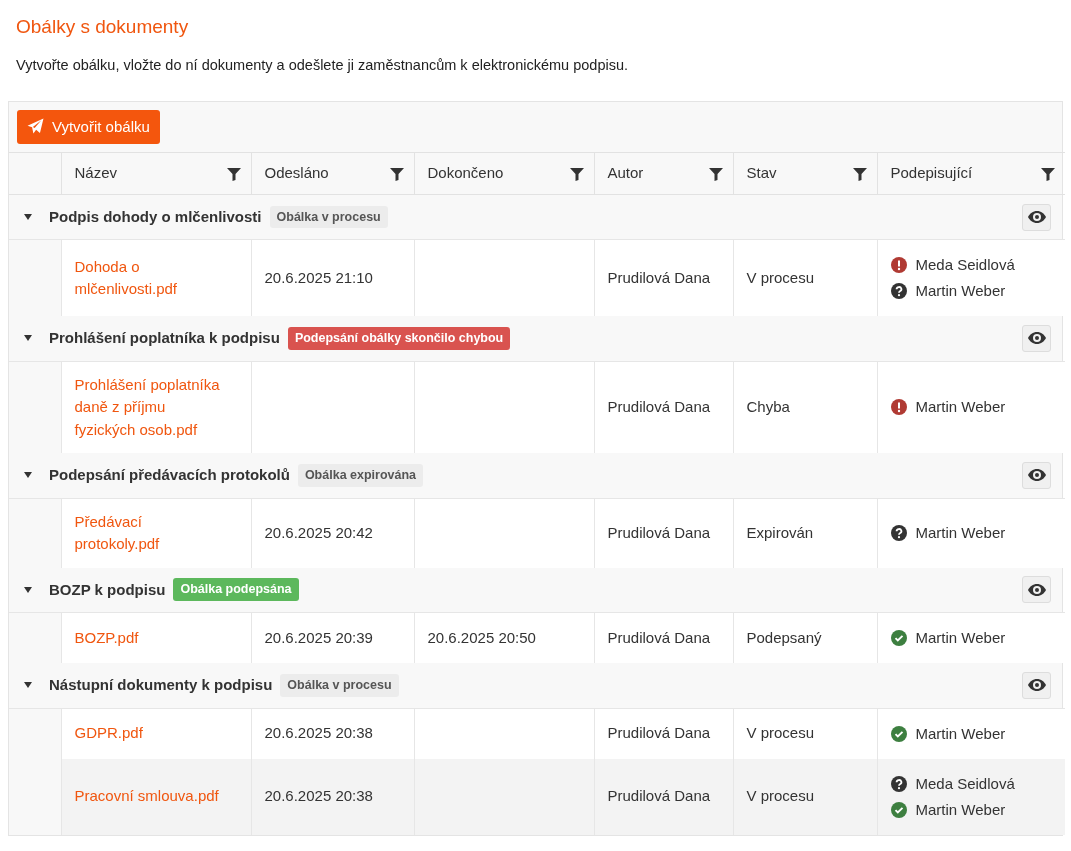  Describe the element at coordinates (161, 685) in the screenshot. I see `group-title: Nástupní dokumenty k podpisu` at that location.